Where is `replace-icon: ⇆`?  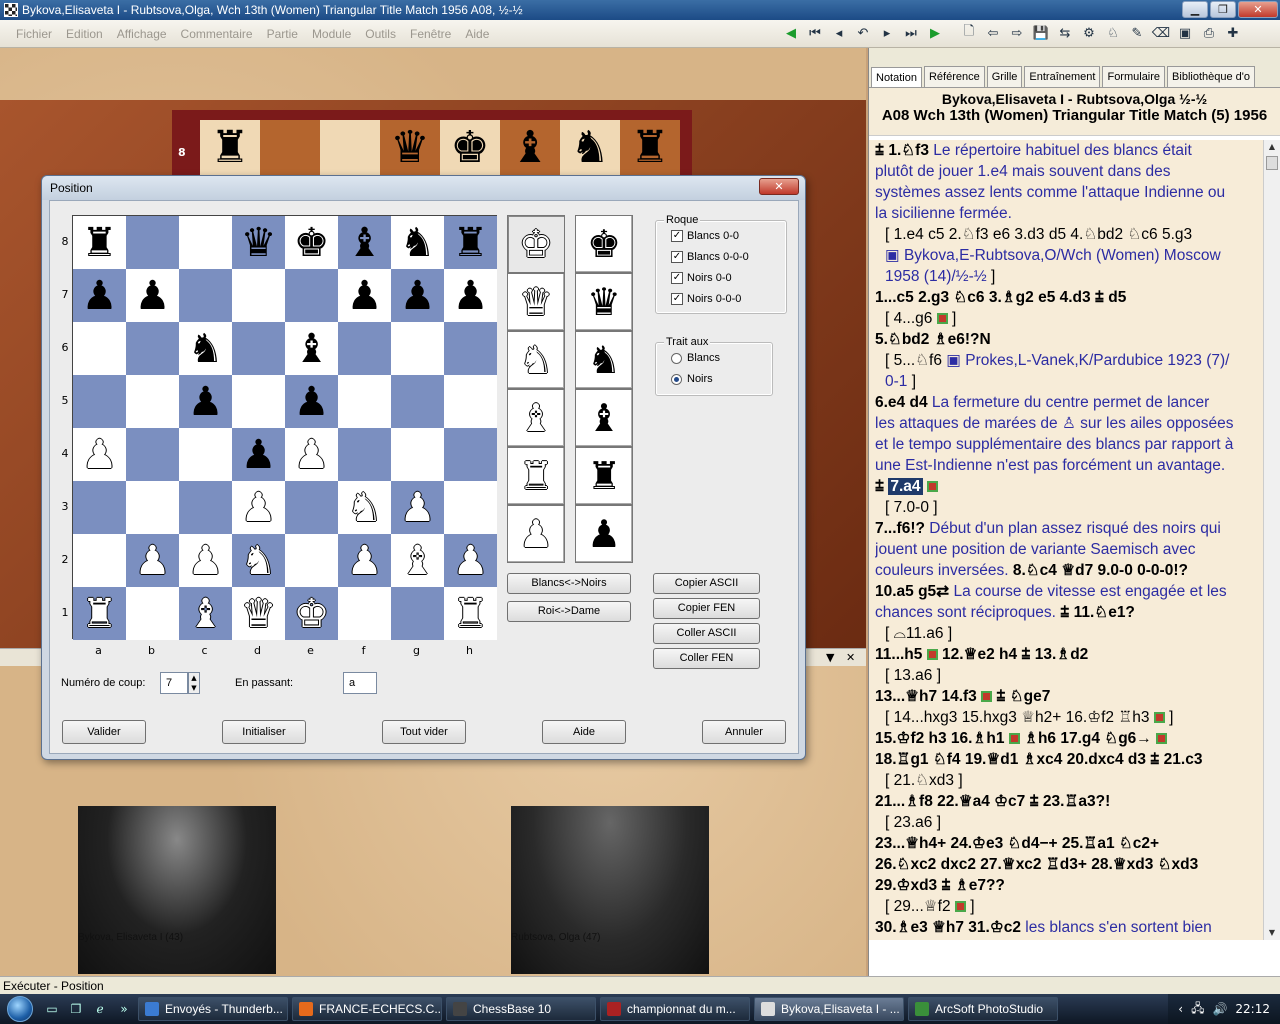
replace-icon: ⇆ is located at coordinates (1065, 33).